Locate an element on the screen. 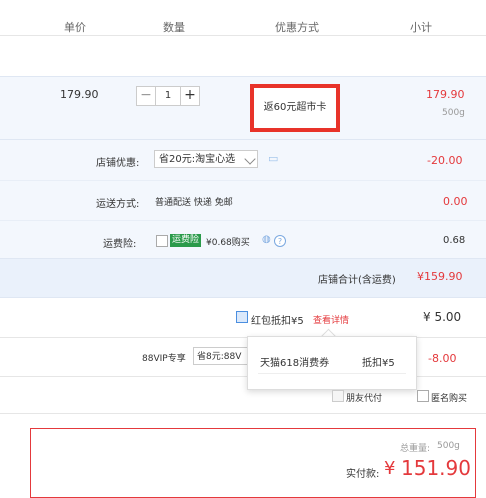 This screenshot has width=486, height=498. redpacket-value: ¥ 5.00 is located at coordinates (442, 317).